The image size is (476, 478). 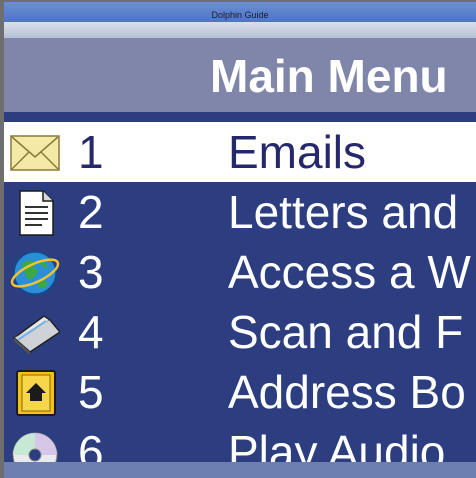 I want to click on menu-item-number: 4, so click(x=91, y=332).